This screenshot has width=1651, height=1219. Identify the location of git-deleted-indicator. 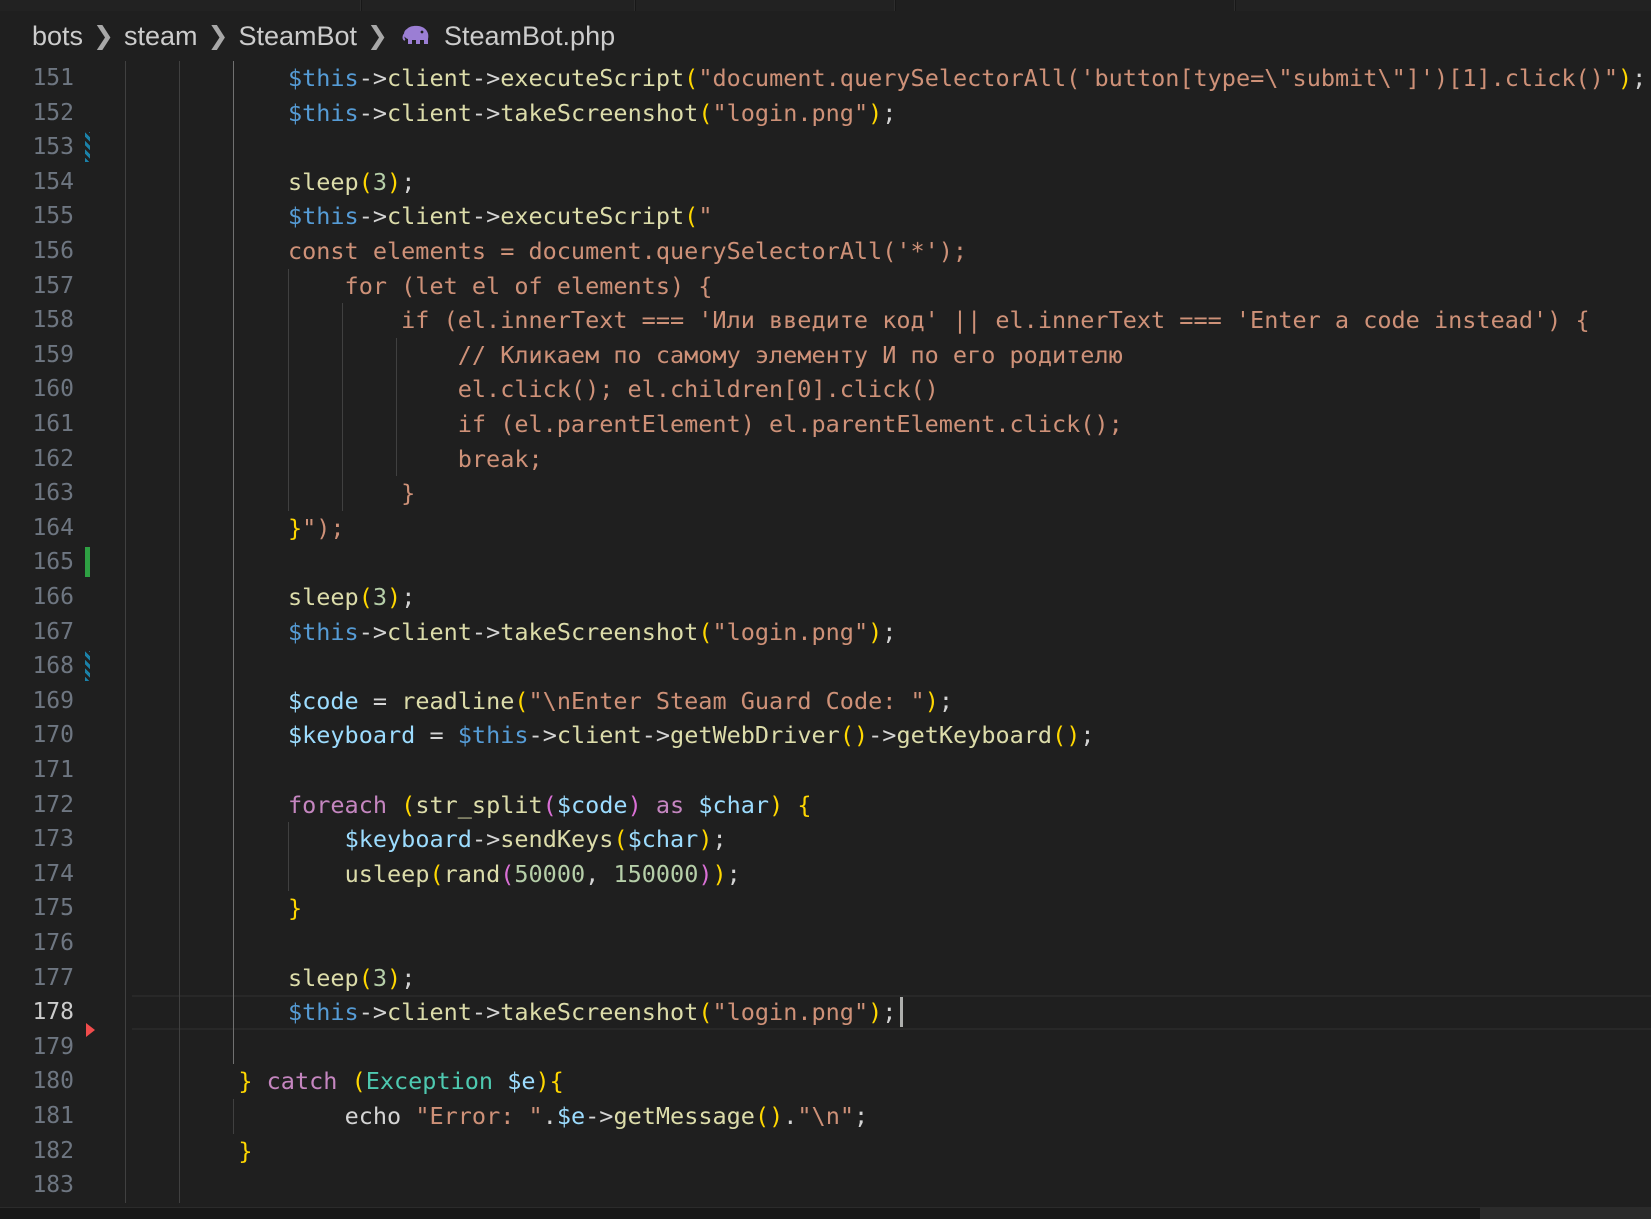
(90, 1030).